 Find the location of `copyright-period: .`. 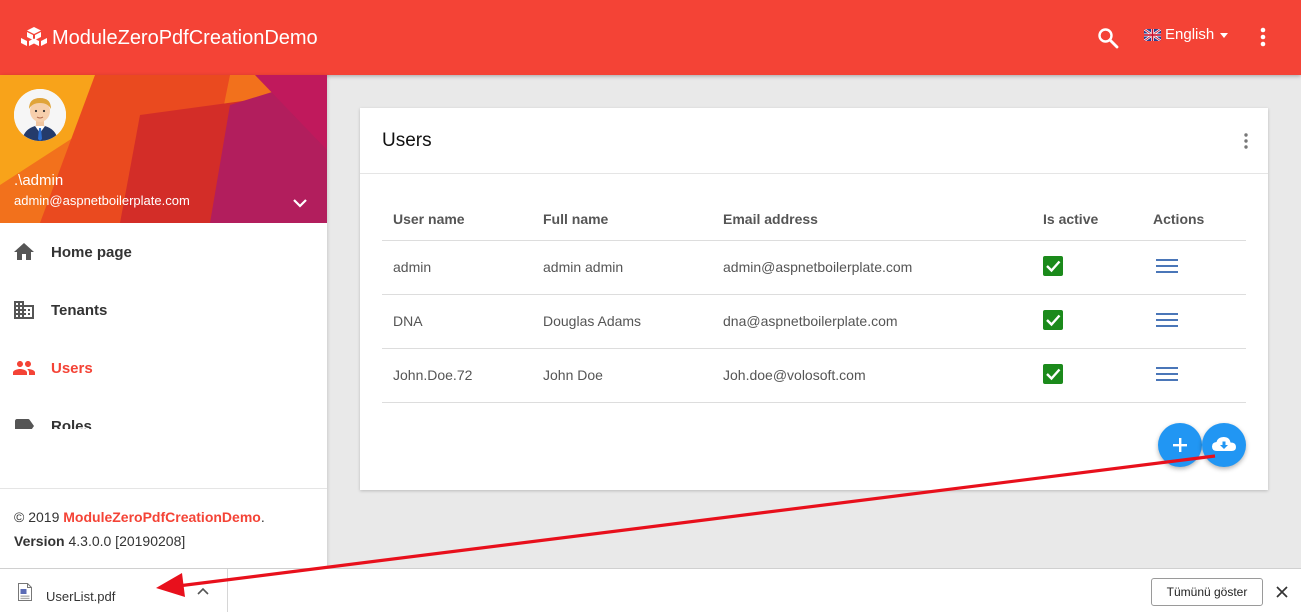

copyright-period: . is located at coordinates (262, 517).